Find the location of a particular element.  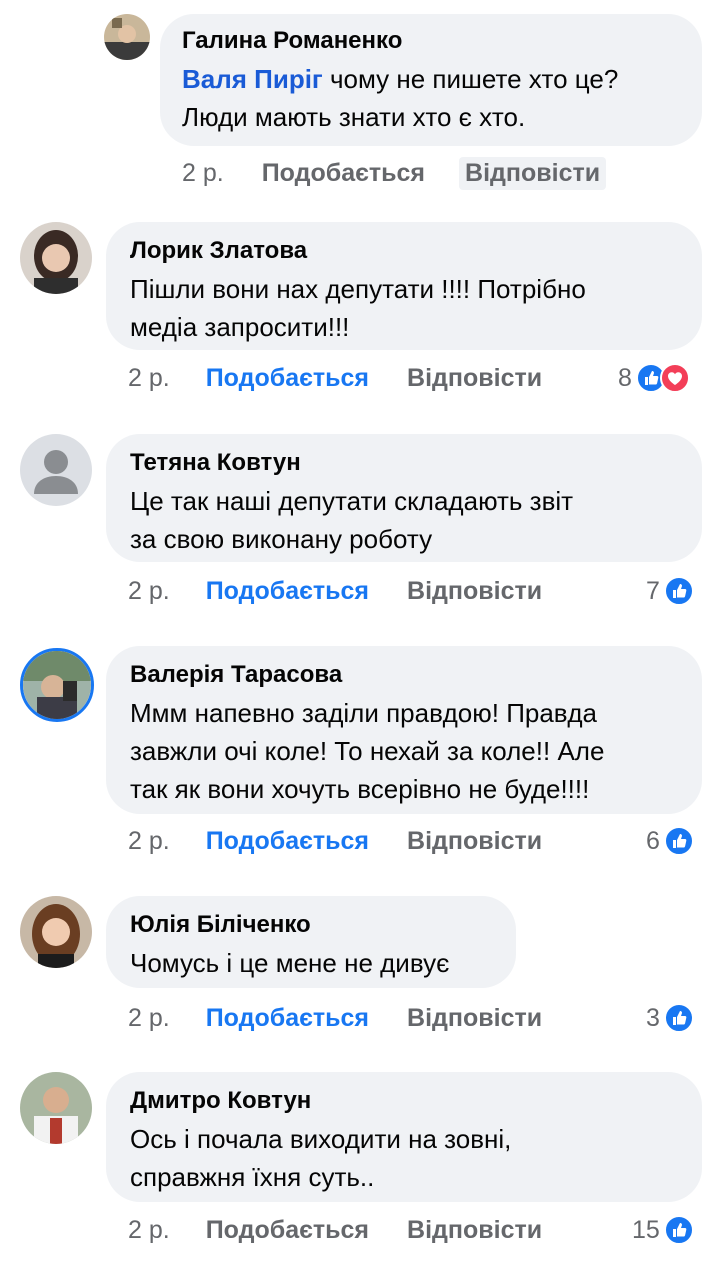

reaction-summary: 6 is located at coordinates (670, 841).